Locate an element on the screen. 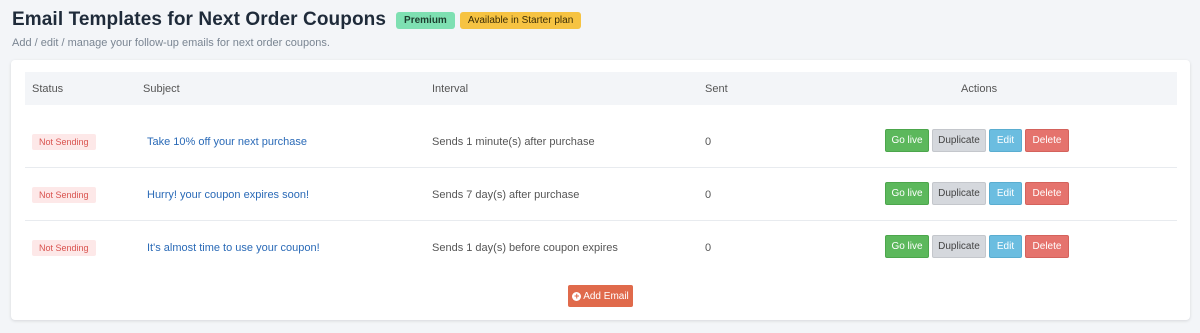  plan-badge: Available in Starter plan is located at coordinates (520, 20).